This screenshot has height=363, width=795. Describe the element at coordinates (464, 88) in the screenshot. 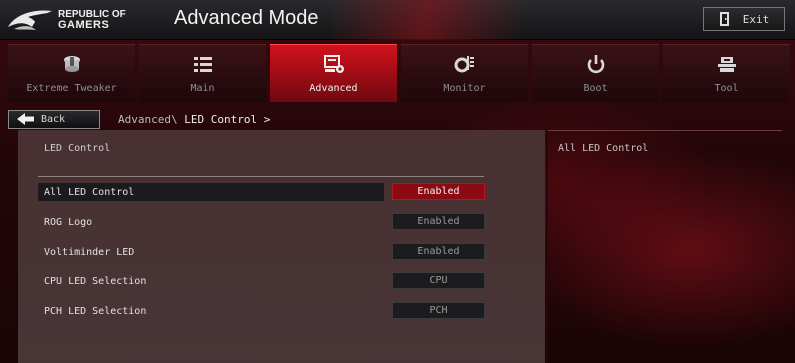

I see `tab-label: Monitor` at that location.